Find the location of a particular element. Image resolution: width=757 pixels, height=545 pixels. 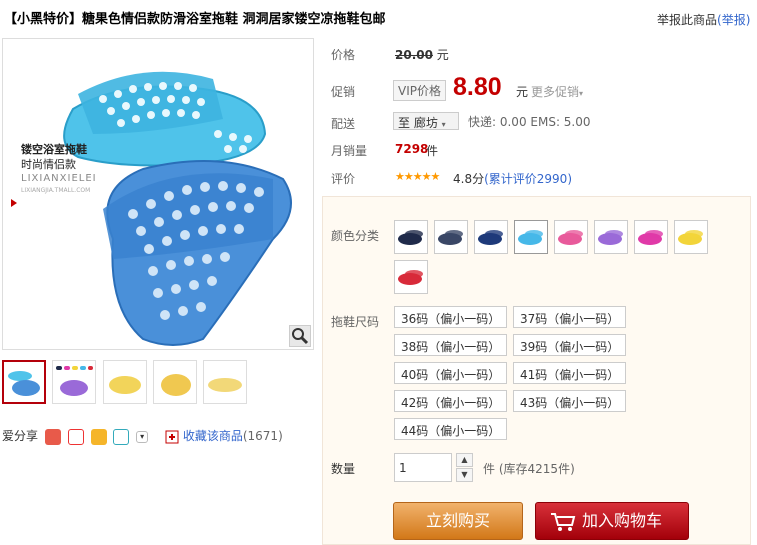

delivery-city-select: 至 廊坊 ▾ is located at coordinates (426, 121).